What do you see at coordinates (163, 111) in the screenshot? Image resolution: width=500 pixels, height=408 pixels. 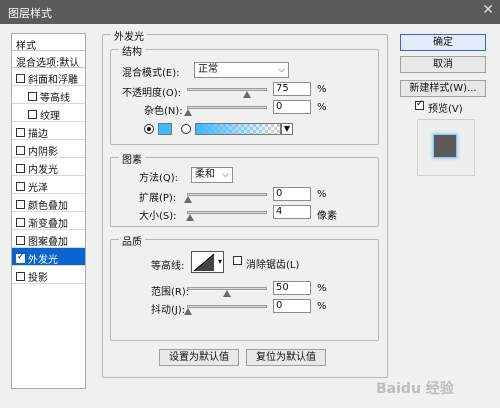 I see `noise-label: 杂色(N):` at bounding box center [163, 111].